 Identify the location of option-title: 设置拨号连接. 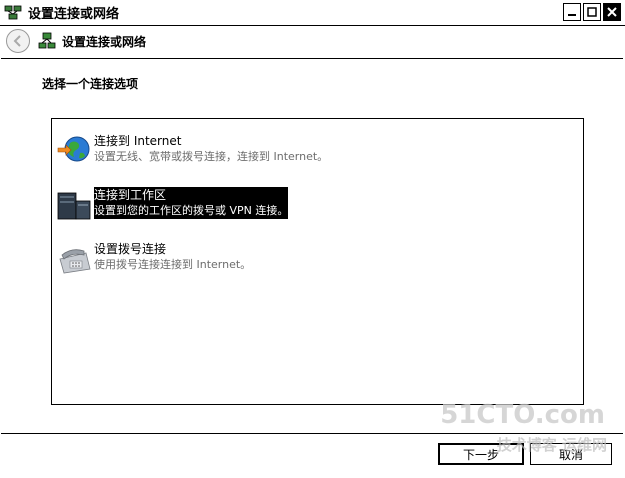
(130, 249).